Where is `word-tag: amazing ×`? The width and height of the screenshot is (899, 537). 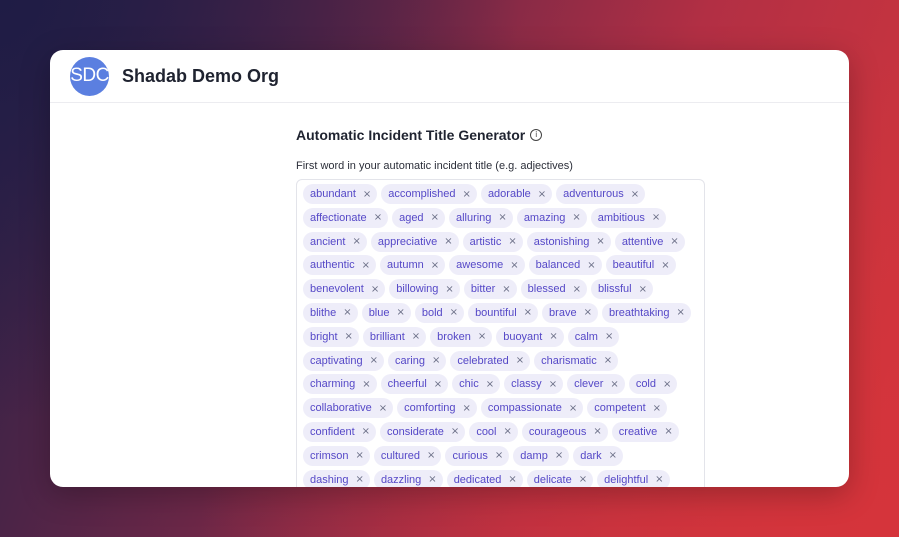
word-tag: amazing × is located at coordinates (551, 217).